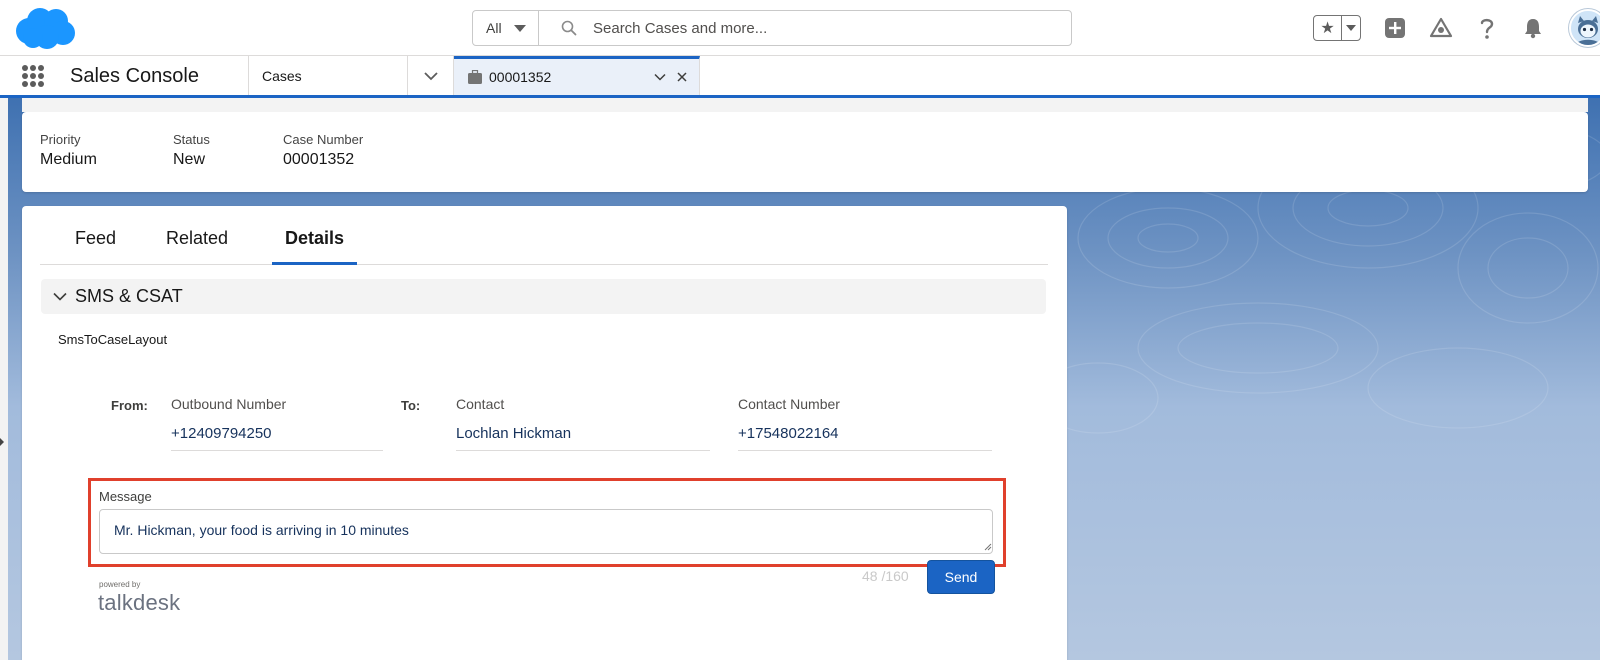 The image size is (1600, 660). I want to click on section-title: SMS & CSAT, so click(129, 296).